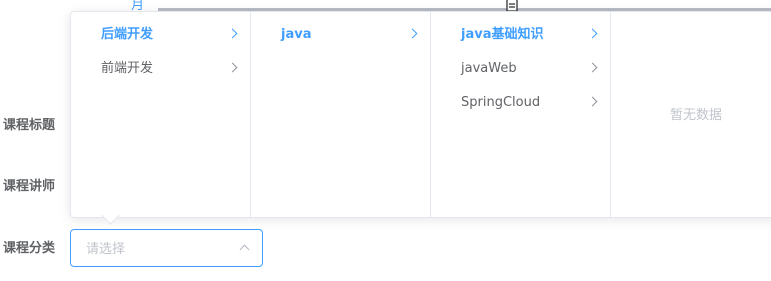 The image size is (771, 281). I want to click on category-select, so click(166, 248).